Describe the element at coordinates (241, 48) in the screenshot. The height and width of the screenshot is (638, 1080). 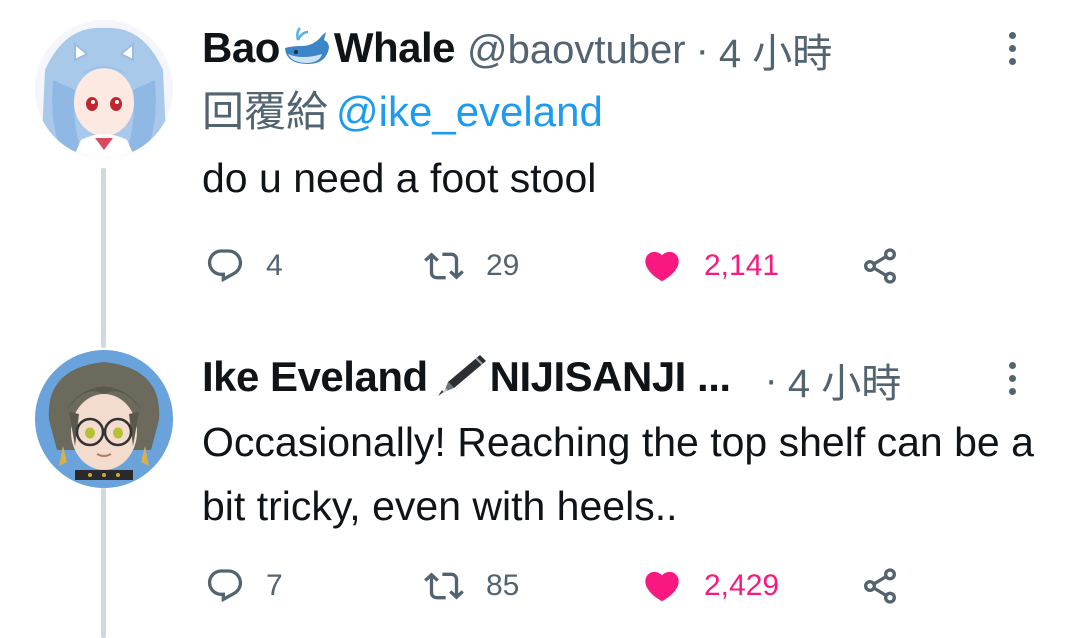
I see `display-name-text: Bao` at that location.